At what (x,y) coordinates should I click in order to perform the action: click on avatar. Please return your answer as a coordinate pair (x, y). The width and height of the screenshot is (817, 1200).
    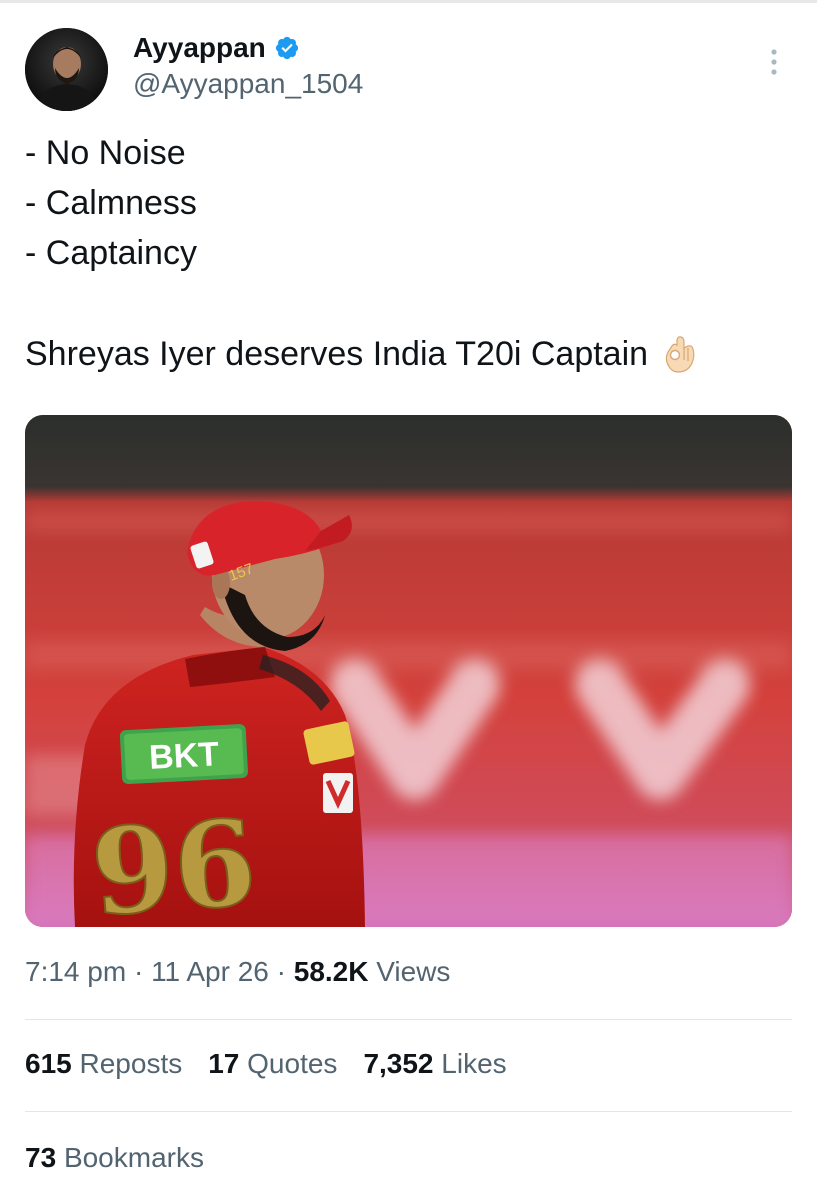
    Looking at the image, I should click on (66, 69).